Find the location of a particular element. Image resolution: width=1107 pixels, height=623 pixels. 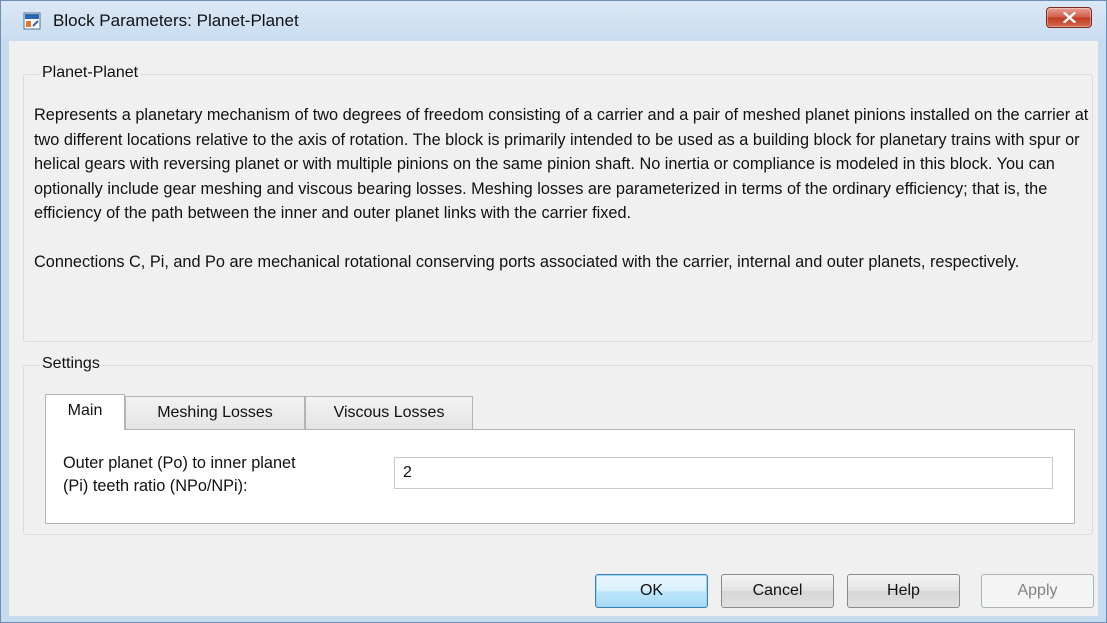

close-icon is located at coordinates (1069, 17).